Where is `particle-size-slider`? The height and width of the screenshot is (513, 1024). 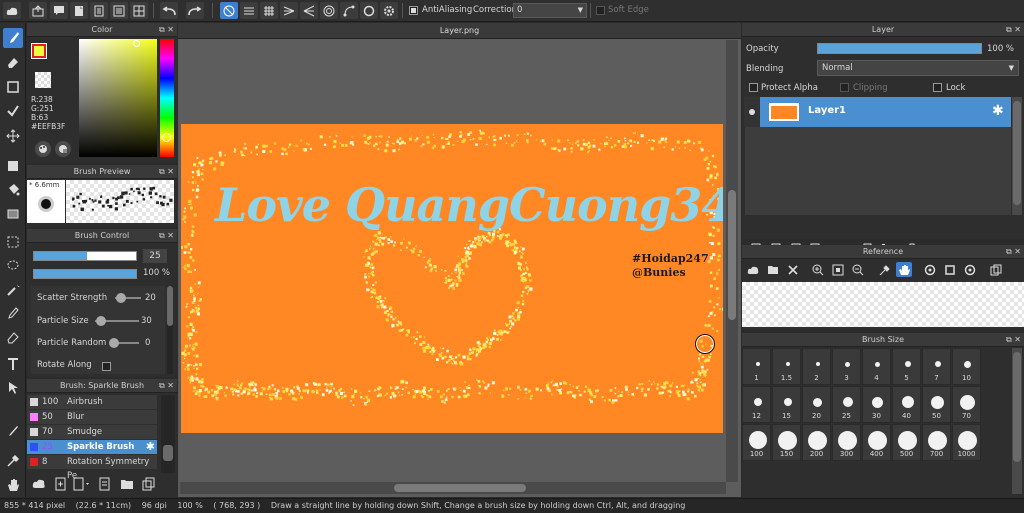
particle-size-slider is located at coordinates (117, 321).